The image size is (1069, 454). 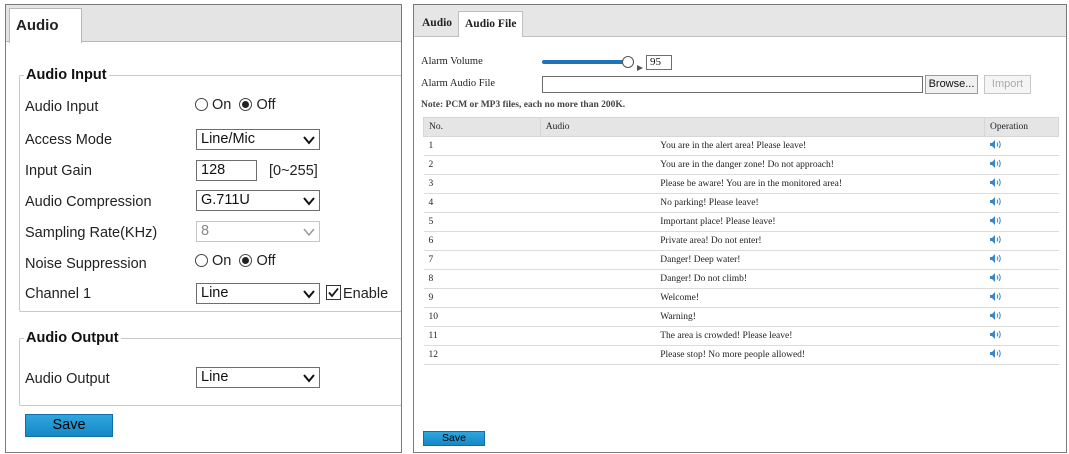 What do you see at coordinates (266, 261) in the screenshot?
I see `noise-suppression-off-label: Off` at bounding box center [266, 261].